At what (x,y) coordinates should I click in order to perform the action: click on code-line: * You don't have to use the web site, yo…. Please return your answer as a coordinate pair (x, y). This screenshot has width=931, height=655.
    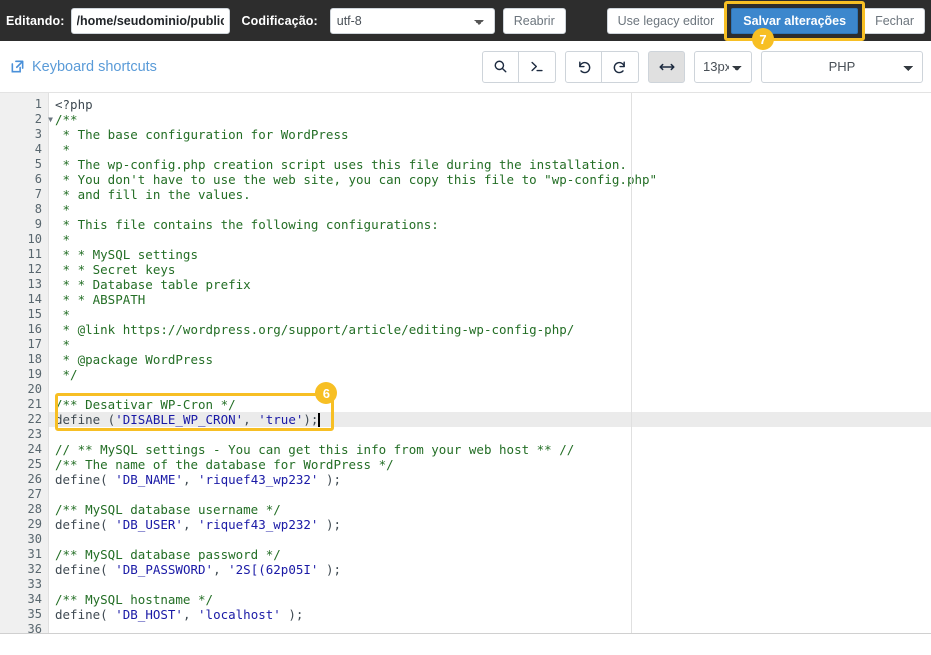
    Looking at the image, I should click on (493, 179).